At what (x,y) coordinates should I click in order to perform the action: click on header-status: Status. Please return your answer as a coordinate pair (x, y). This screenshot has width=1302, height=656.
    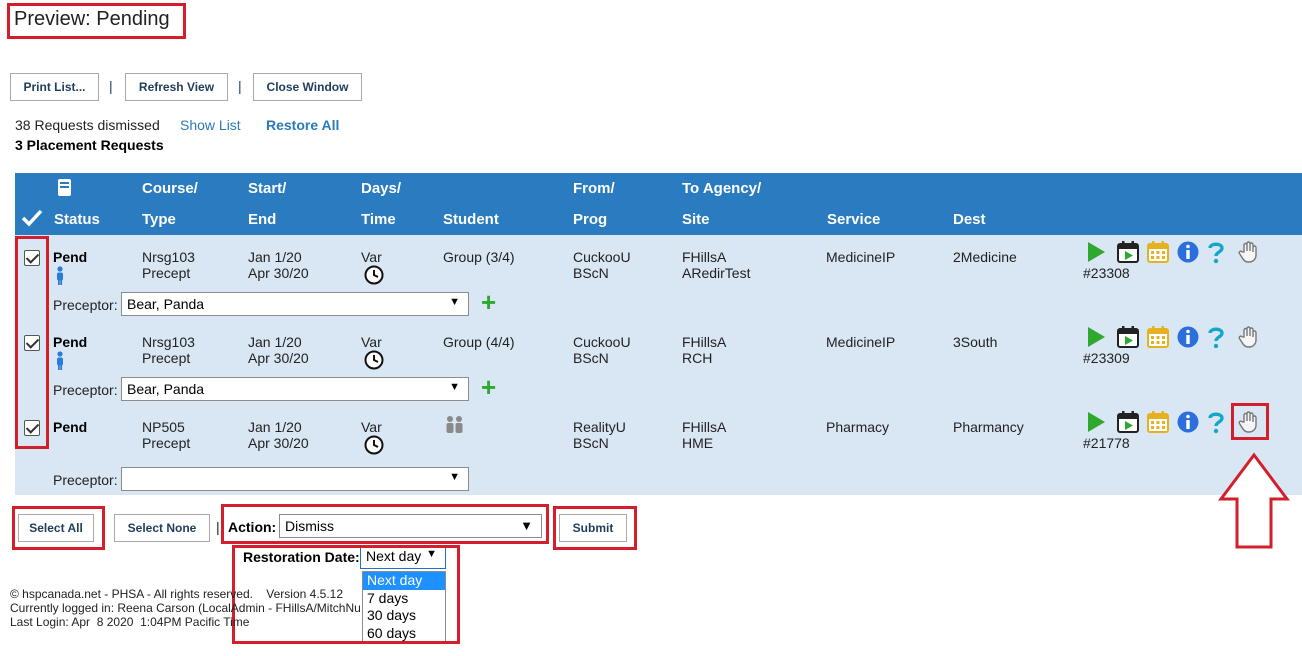
    Looking at the image, I should click on (77, 219).